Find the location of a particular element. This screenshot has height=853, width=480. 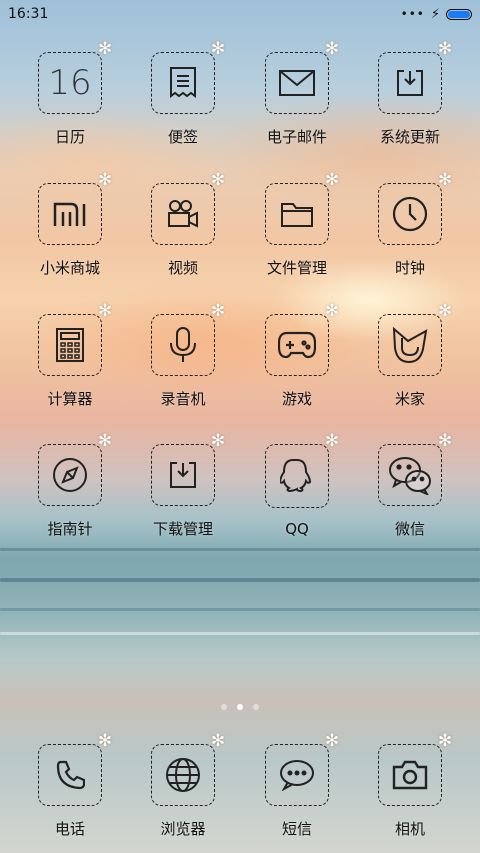

app-label: 便签 is located at coordinates (182, 137).